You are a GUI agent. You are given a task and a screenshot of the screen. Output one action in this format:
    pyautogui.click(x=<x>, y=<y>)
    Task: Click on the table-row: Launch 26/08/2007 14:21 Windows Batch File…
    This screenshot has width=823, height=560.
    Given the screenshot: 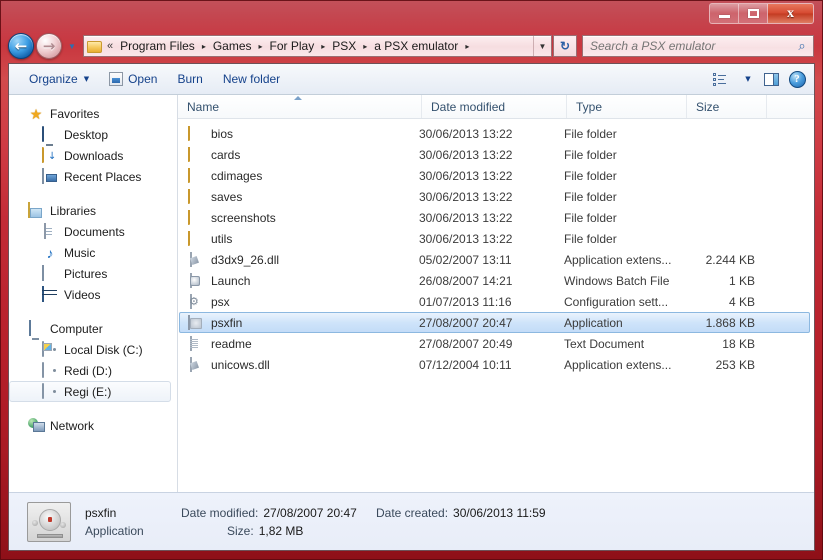 What is the action you would take?
    pyautogui.click(x=494, y=280)
    